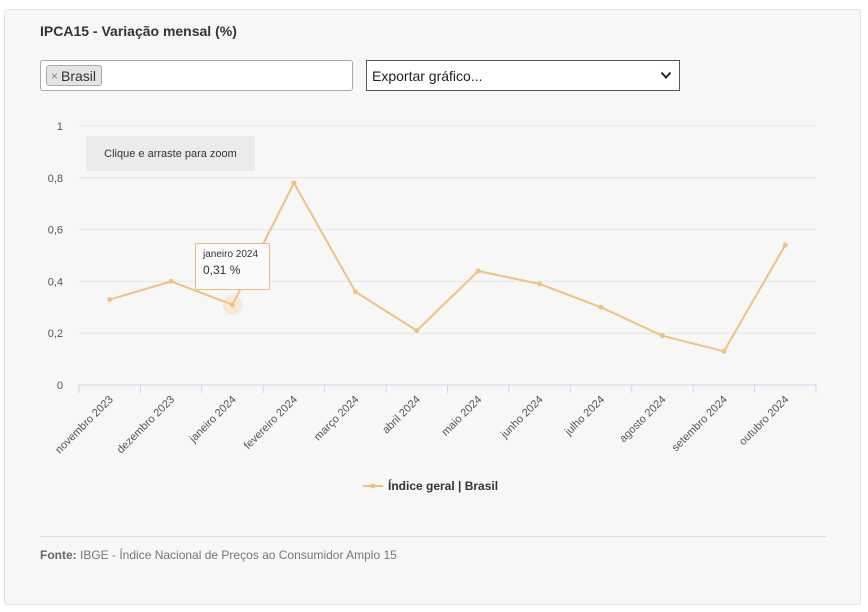 This screenshot has width=868, height=612. I want to click on x-tick-label: fevereiro 2024, so click(271, 423).